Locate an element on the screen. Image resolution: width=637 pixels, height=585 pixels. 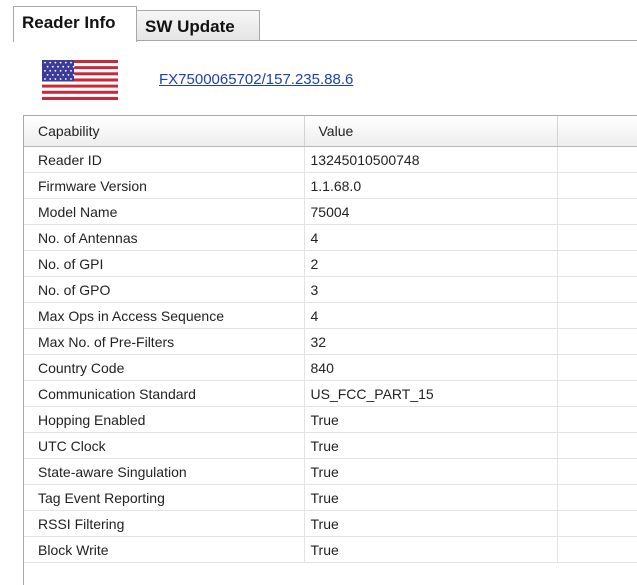
table-row: RSSI Filtering True is located at coordinates (330, 523).